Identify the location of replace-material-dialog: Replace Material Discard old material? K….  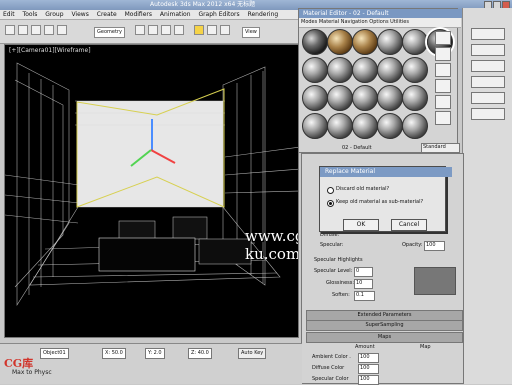
(385, 199).